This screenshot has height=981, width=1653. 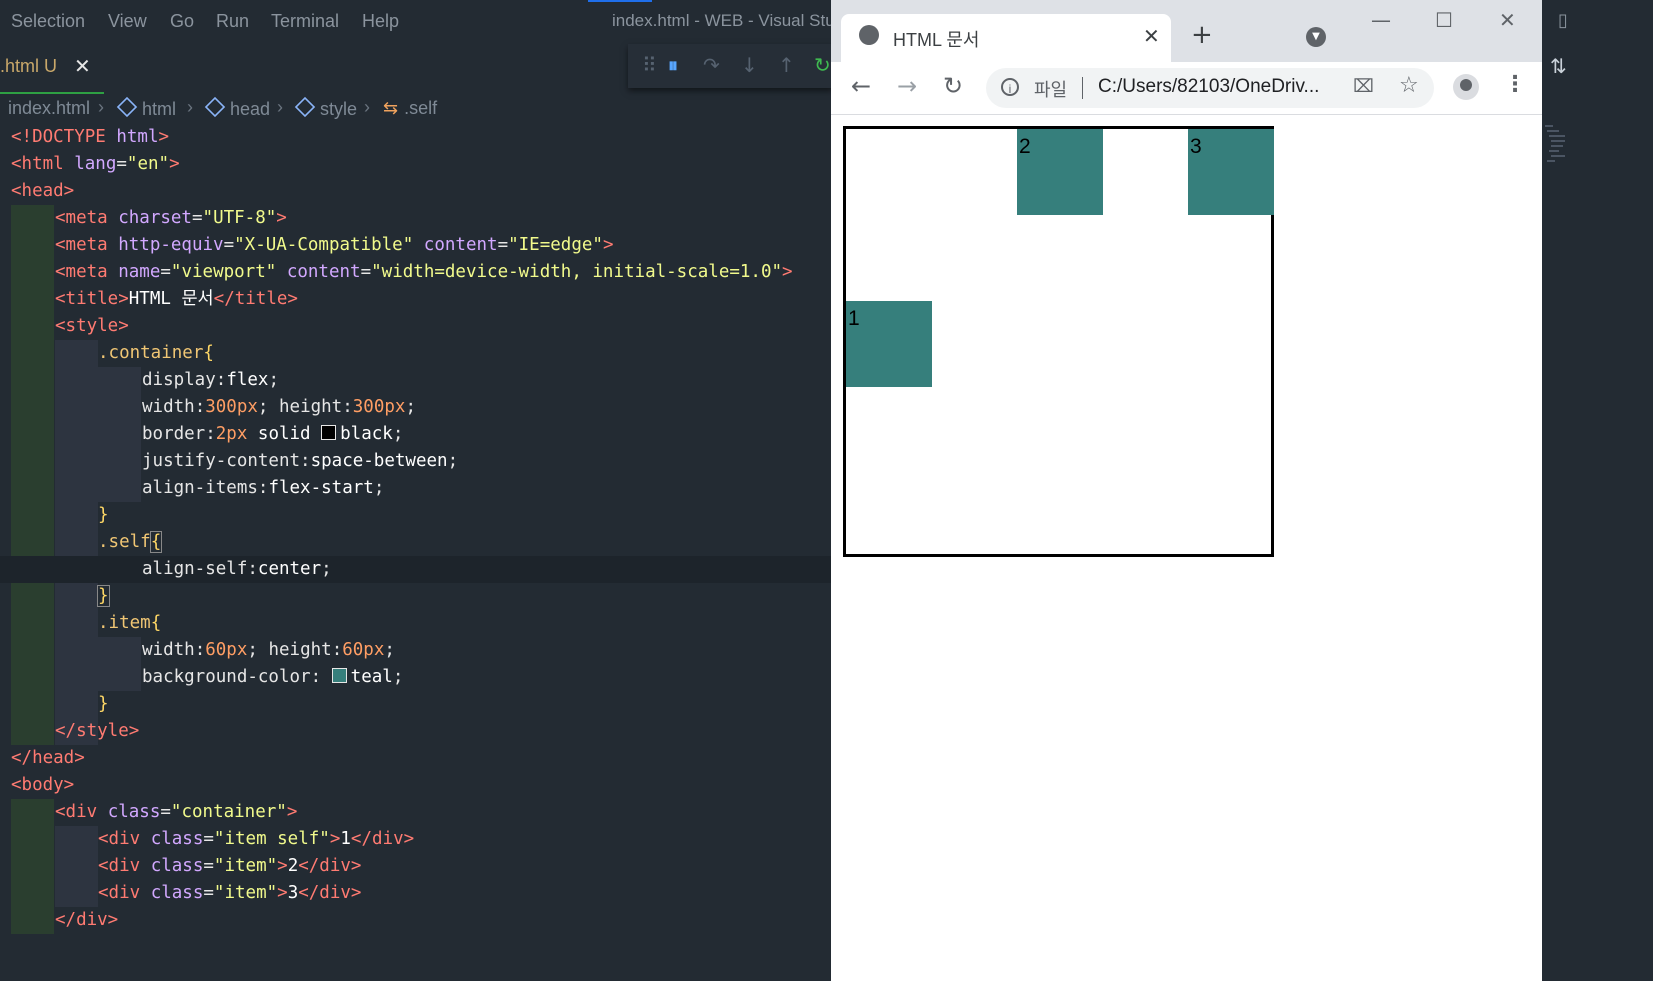 What do you see at coordinates (176, 299) in the screenshot?
I see `code-line-7: <title>HTML 문서</title>` at bounding box center [176, 299].